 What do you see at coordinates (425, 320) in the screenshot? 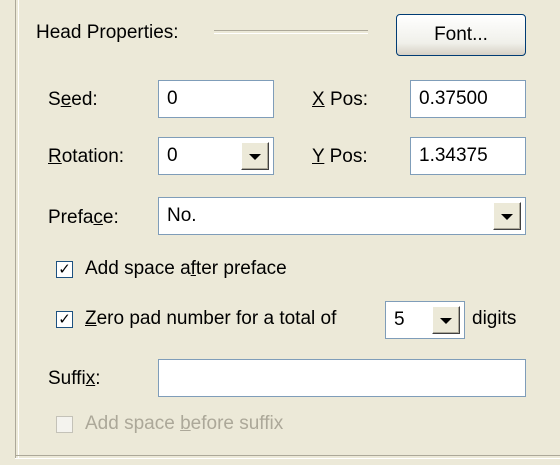
I see `digits-select: 5` at bounding box center [425, 320].